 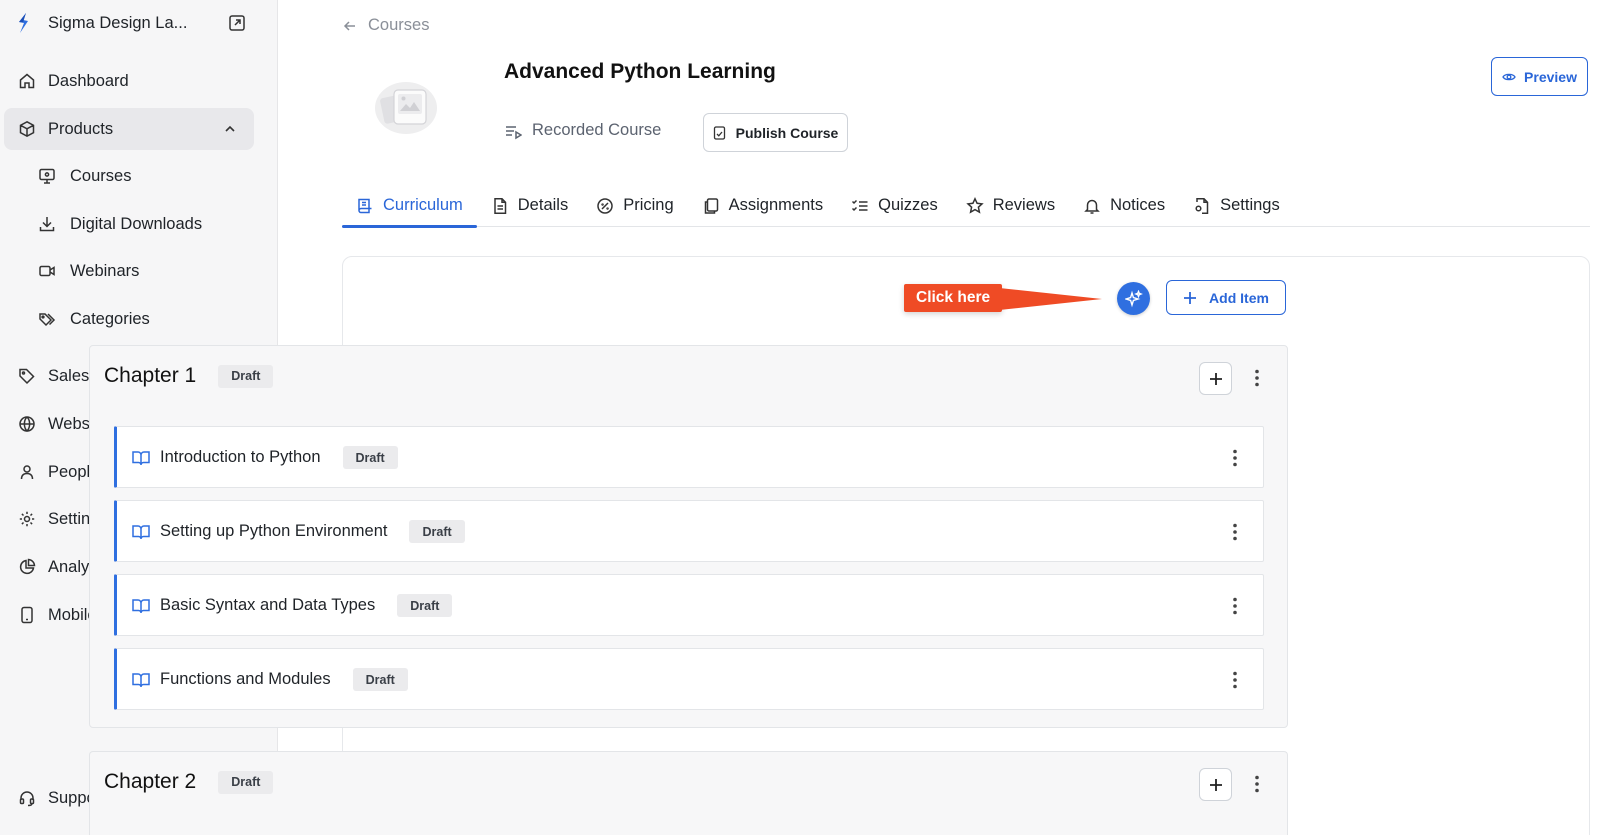 I want to click on tab-label: Quizzes, so click(x=908, y=205).